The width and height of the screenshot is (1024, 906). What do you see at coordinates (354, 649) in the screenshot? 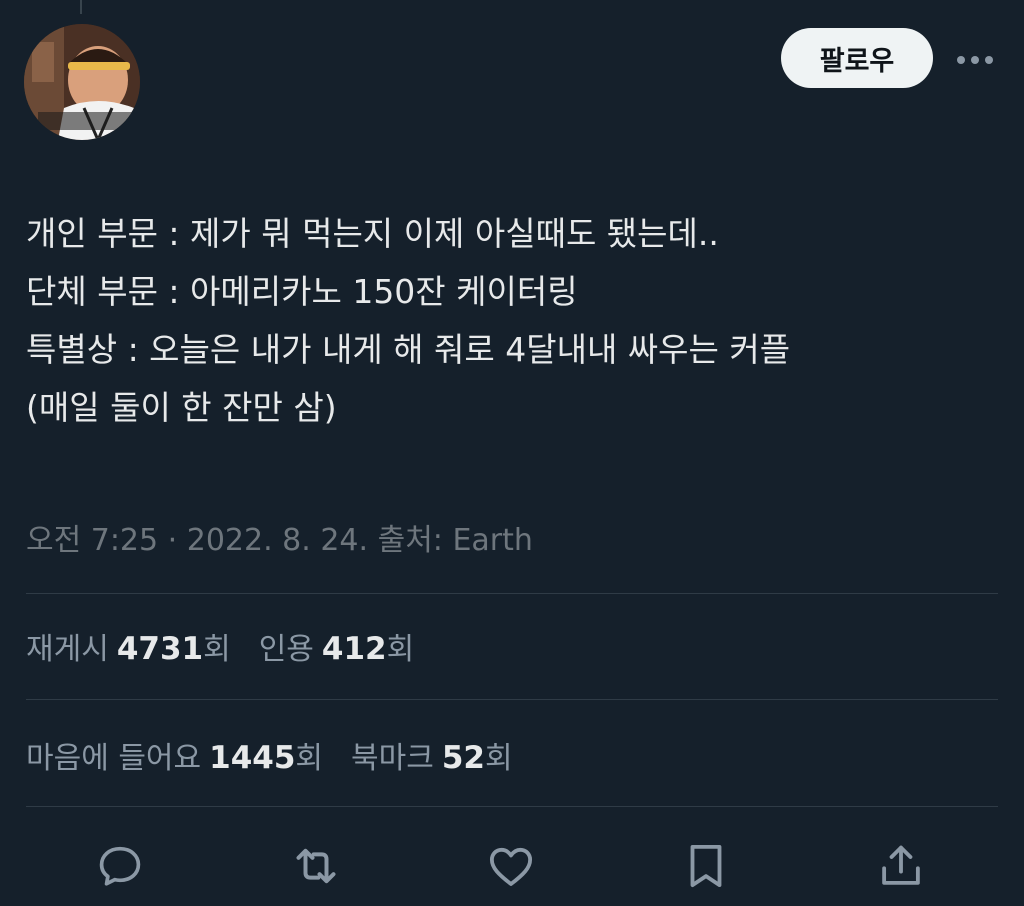
I see `quotes-count: 412` at bounding box center [354, 649].